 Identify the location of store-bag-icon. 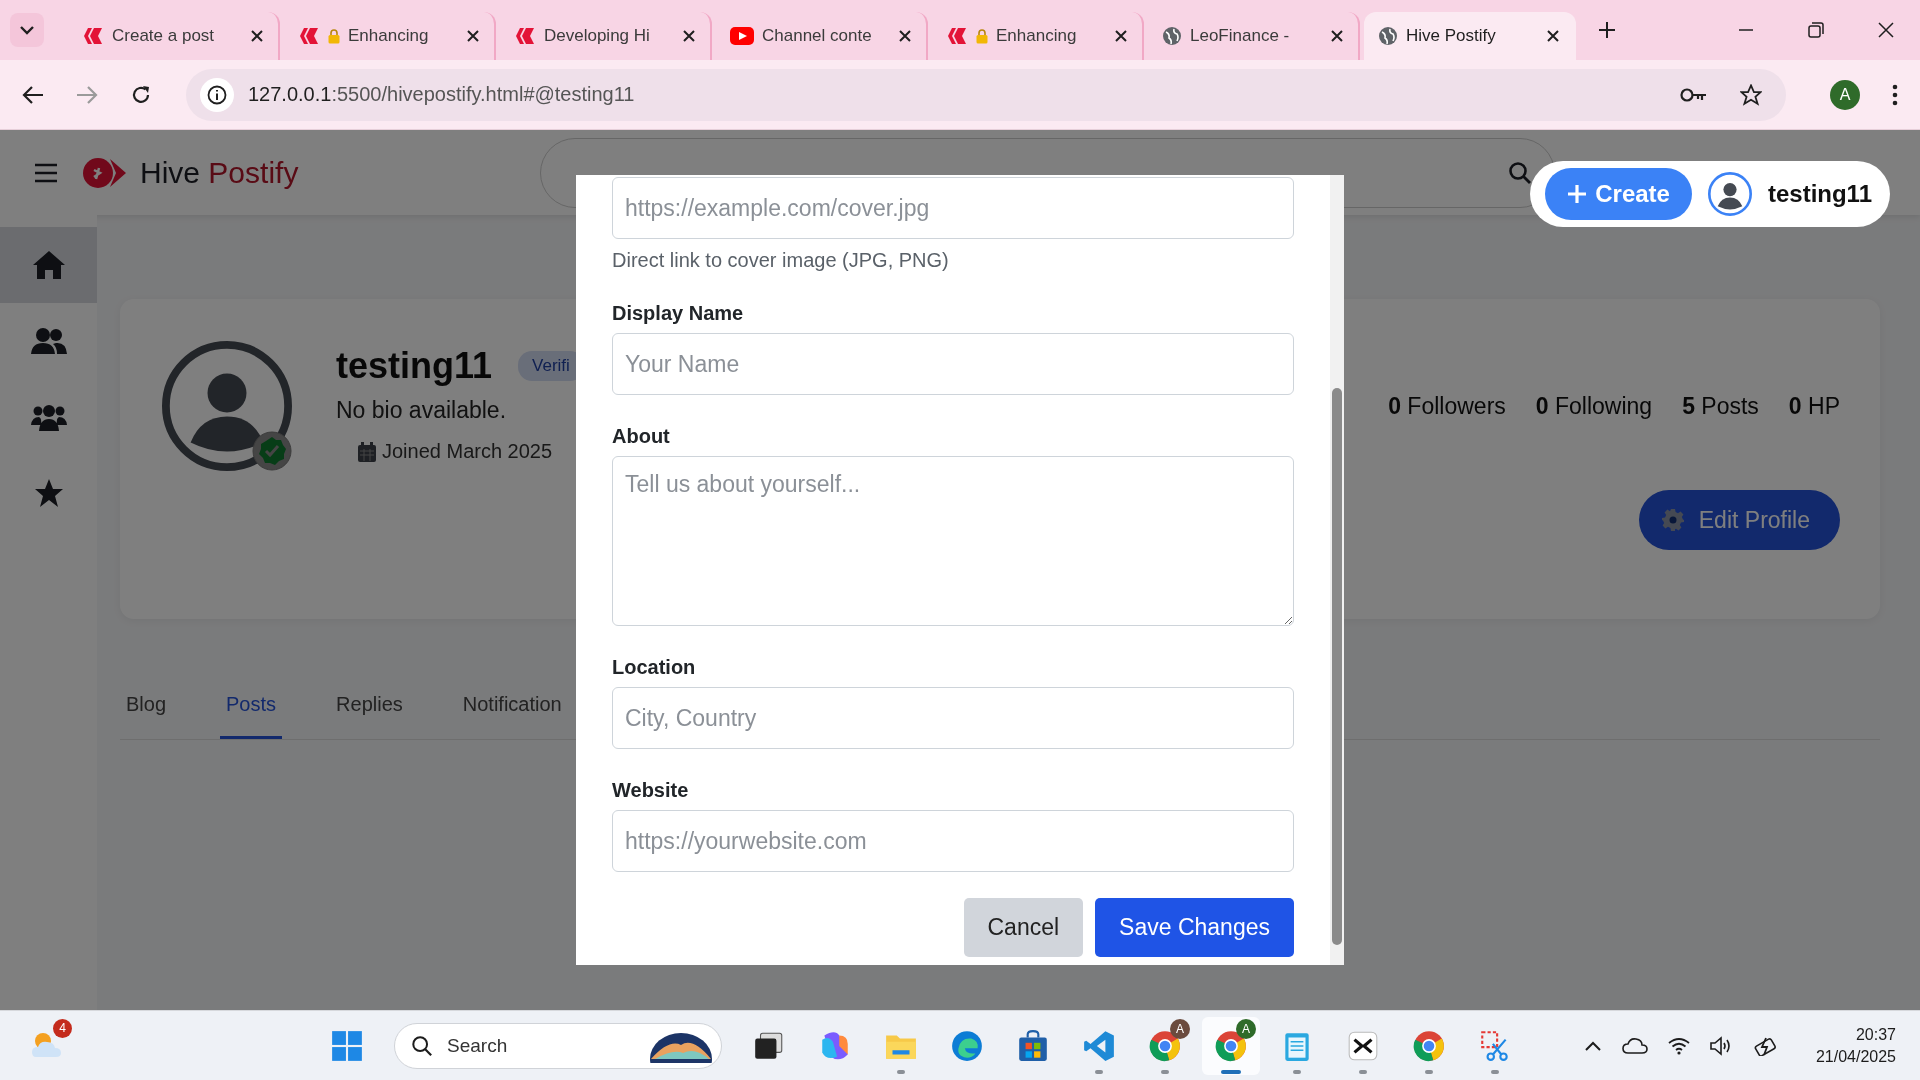
(1033, 1045).